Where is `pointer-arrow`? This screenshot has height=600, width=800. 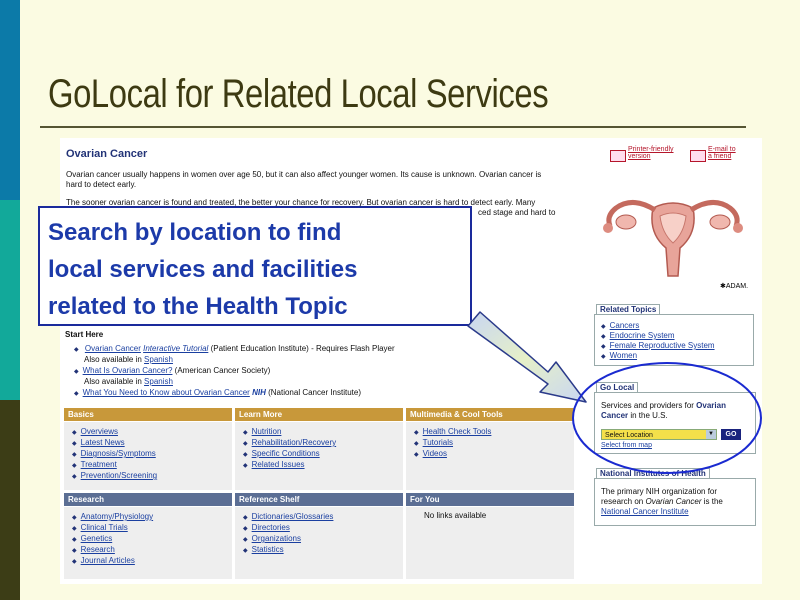
pointer-arrow is located at coordinates (527, 357).